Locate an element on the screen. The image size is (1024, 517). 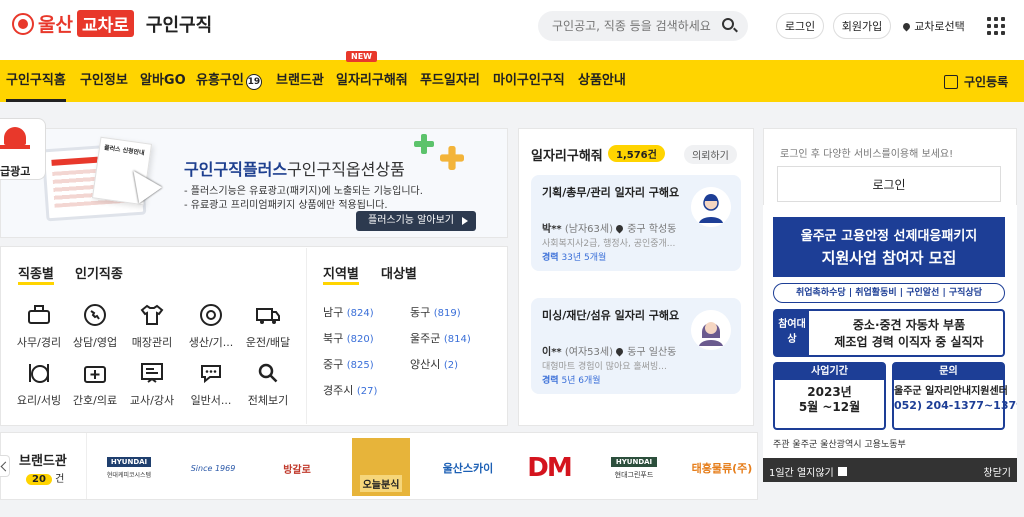
search-icon is located at coordinates (728, 24).